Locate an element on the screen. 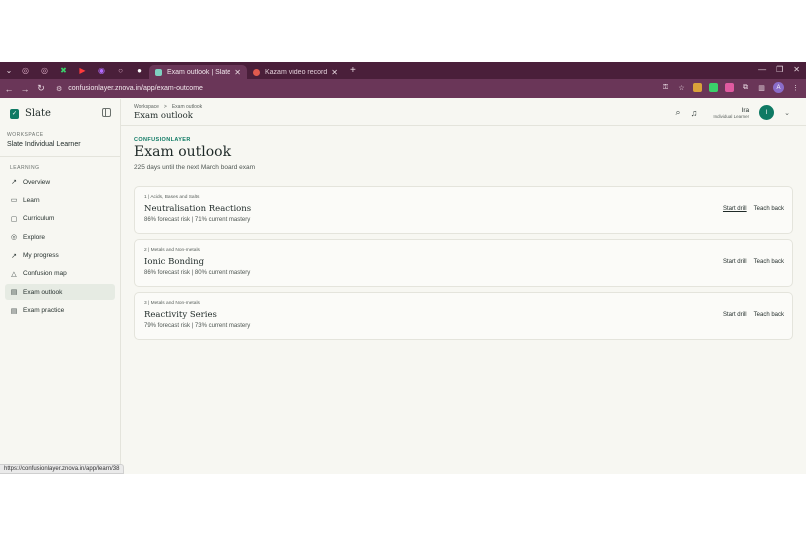  topic-meta: 2 | Metals and Non-metals is located at coordinates (172, 250).